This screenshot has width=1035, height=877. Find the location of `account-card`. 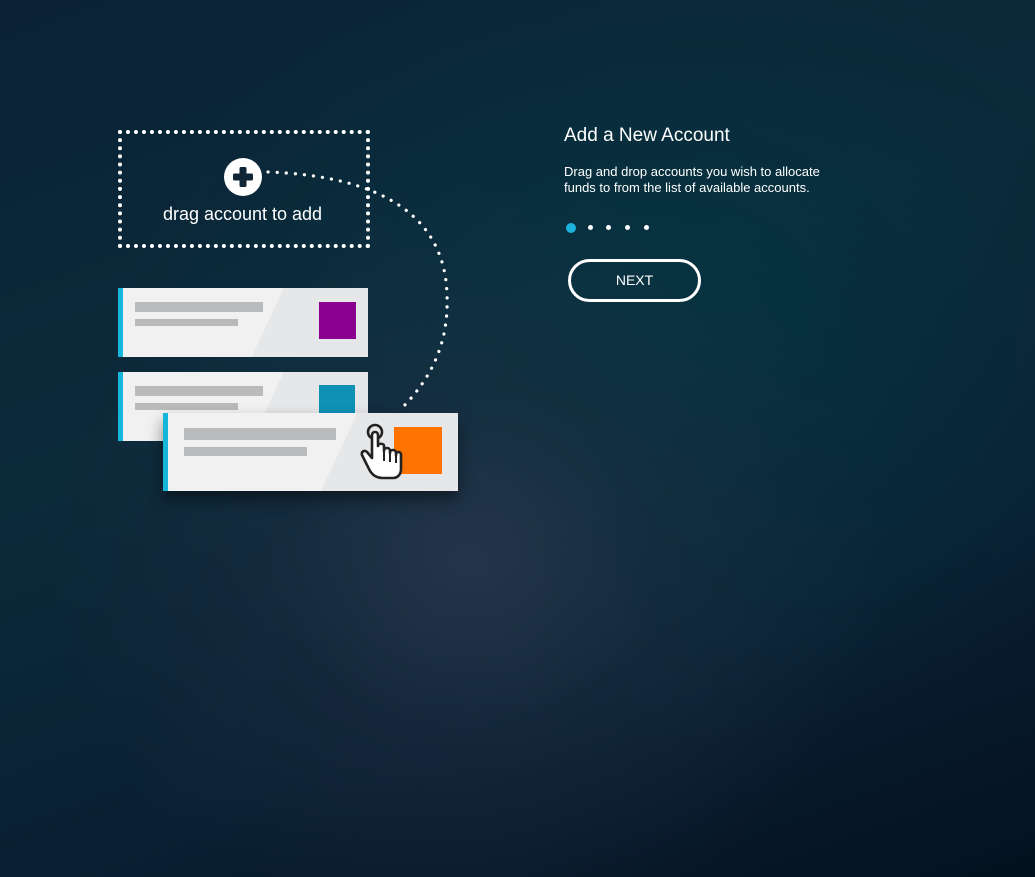

account-card is located at coordinates (243, 322).